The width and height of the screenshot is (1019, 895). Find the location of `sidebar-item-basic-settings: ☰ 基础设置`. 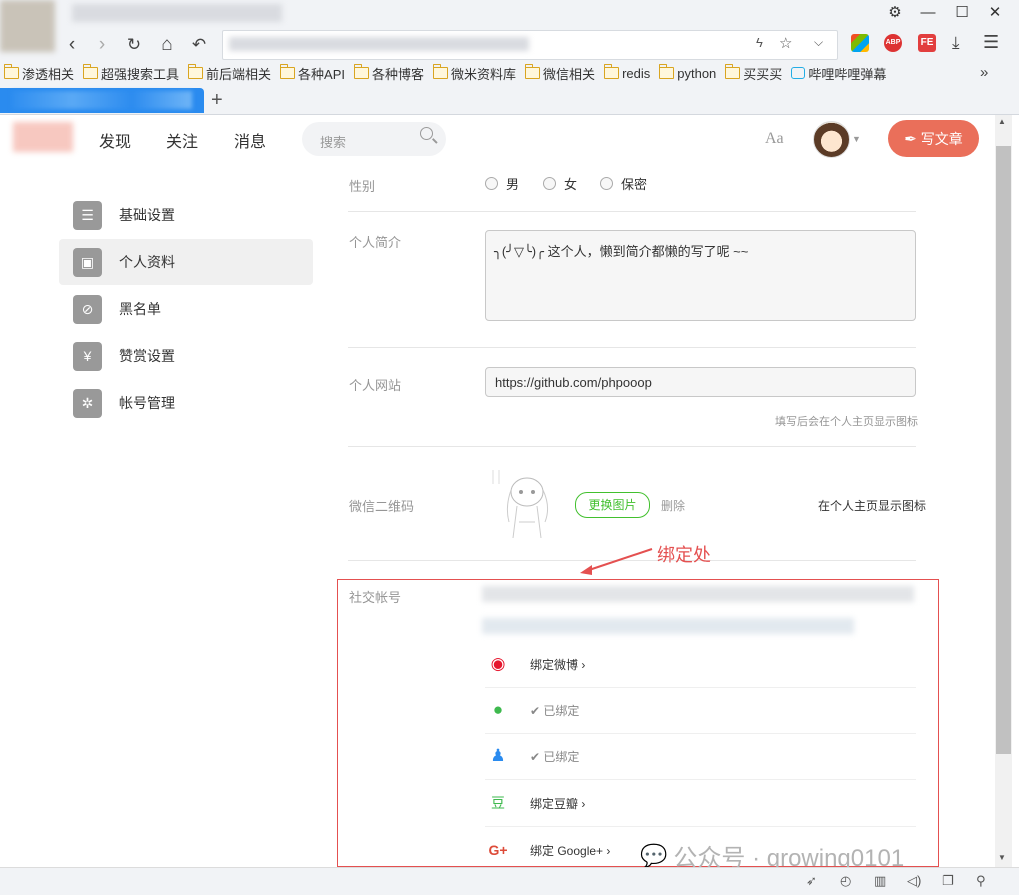

sidebar-item-basic-settings: ☰ 基础设置 is located at coordinates (186, 215).